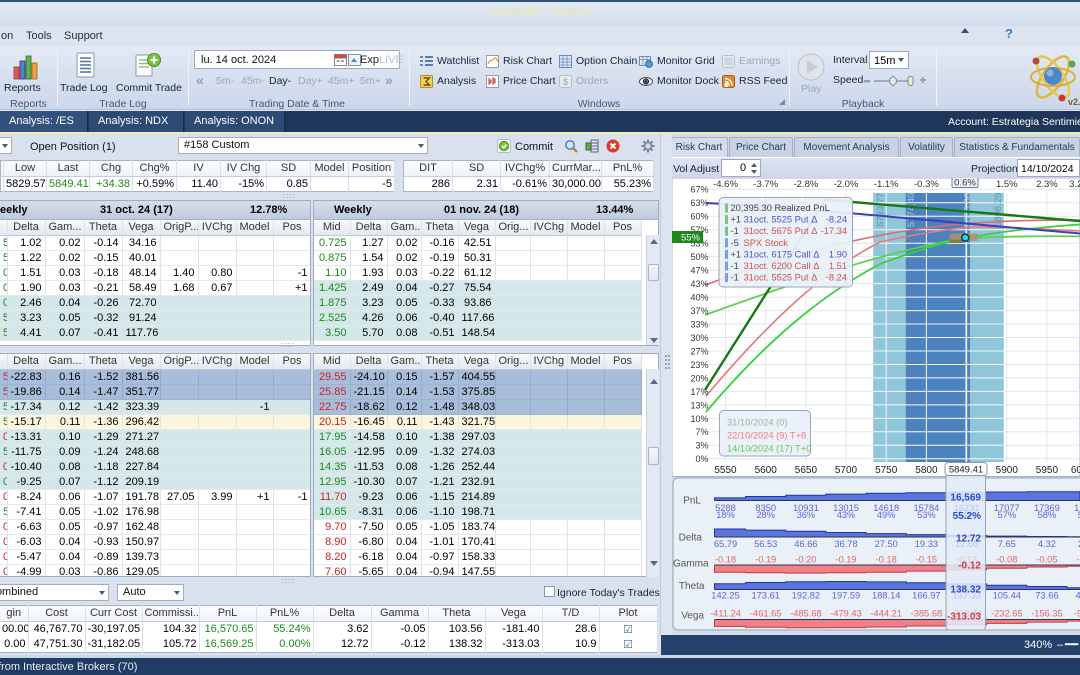 The height and width of the screenshot is (675, 1080). Describe the element at coordinates (765, 515) in the screenshot. I see `svg-text: 28%` at that location.